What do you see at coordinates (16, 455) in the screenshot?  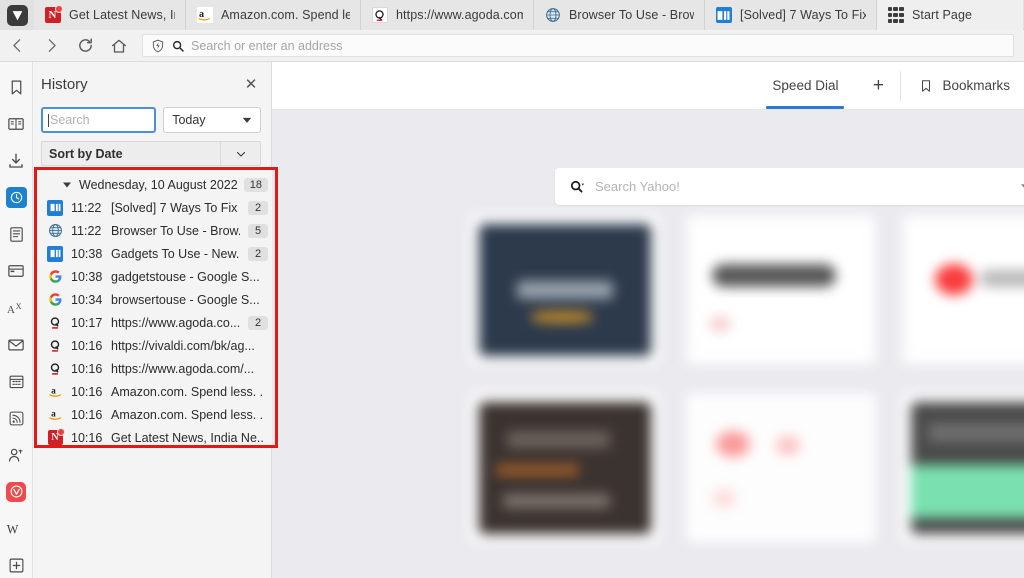 I see `sidebar-item-contacts` at bounding box center [16, 455].